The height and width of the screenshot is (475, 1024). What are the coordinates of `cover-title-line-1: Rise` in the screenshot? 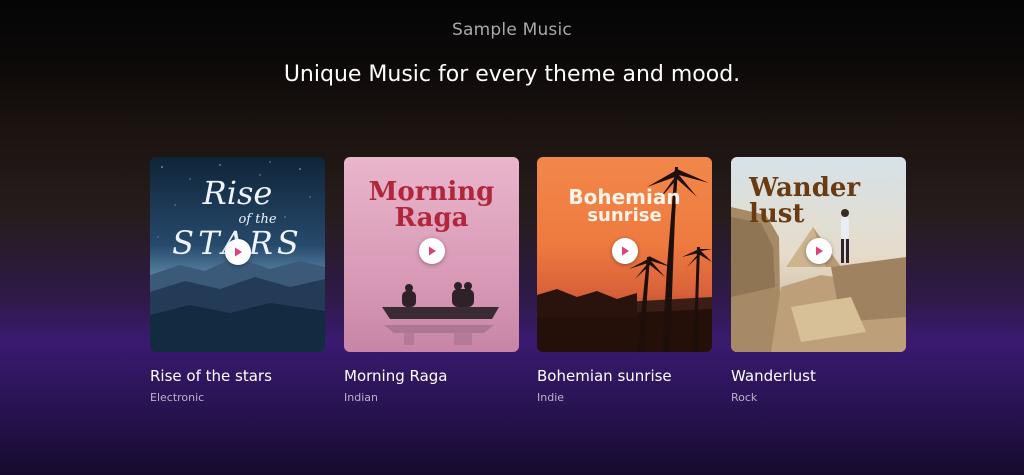 It's located at (237, 193).